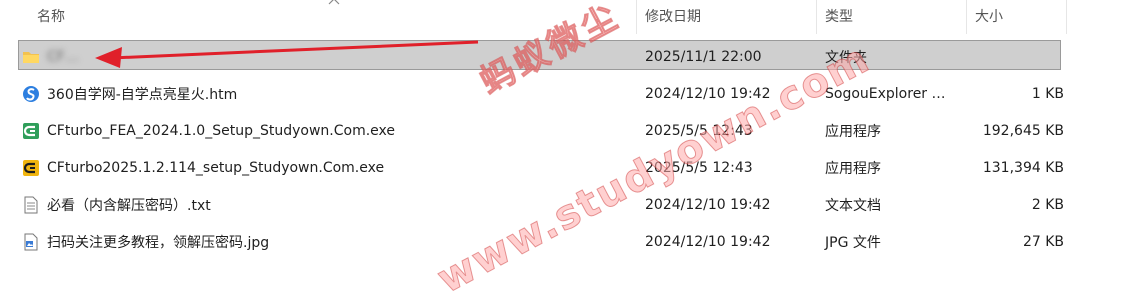 This screenshot has width=1146, height=304. What do you see at coordinates (839, 17) in the screenshot?
I see `column-header-type-label: 类型` at bounding box center [839, 17].